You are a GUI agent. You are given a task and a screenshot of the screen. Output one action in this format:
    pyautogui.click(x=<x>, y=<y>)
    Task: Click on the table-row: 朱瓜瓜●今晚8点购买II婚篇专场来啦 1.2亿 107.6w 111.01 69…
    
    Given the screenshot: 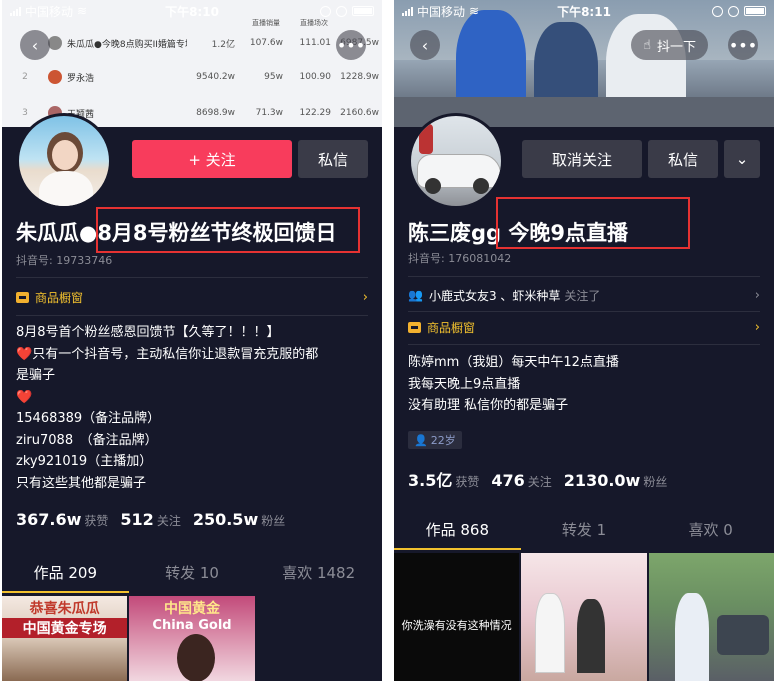 What is the action you would take?
    pyautogui.click(x=192, y=43)
    